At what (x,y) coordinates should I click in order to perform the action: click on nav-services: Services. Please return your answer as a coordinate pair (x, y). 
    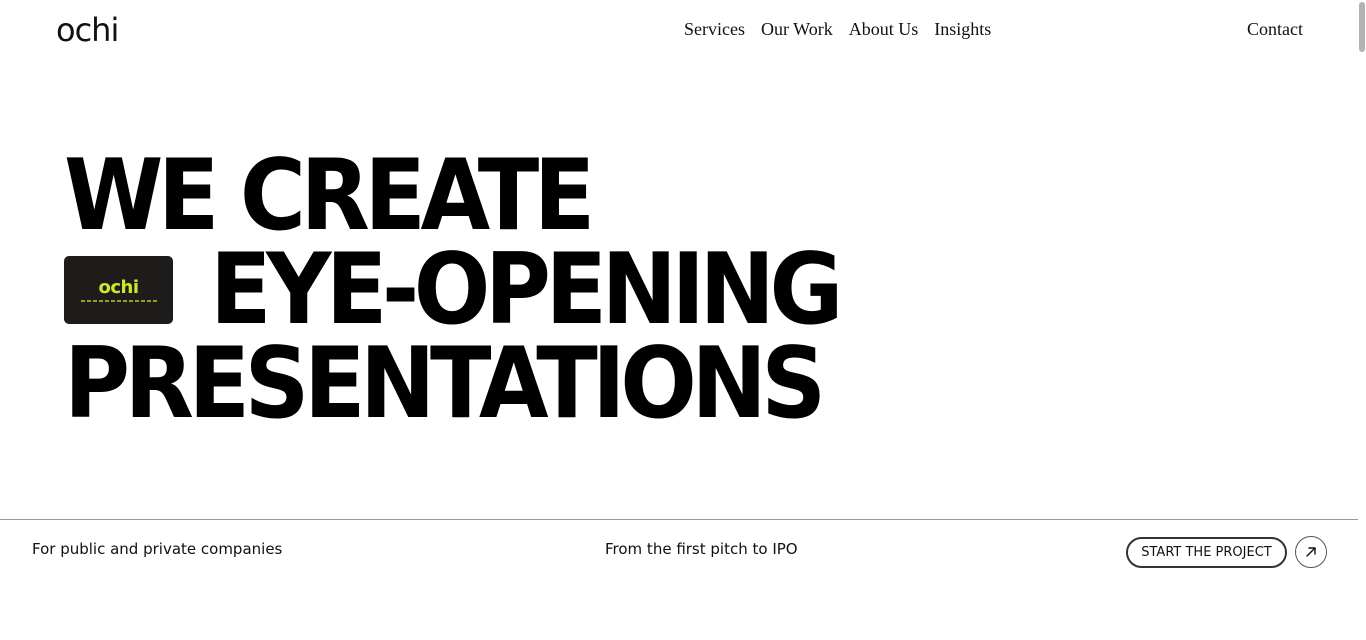
    Looking at the image, I should click on (714, 29).